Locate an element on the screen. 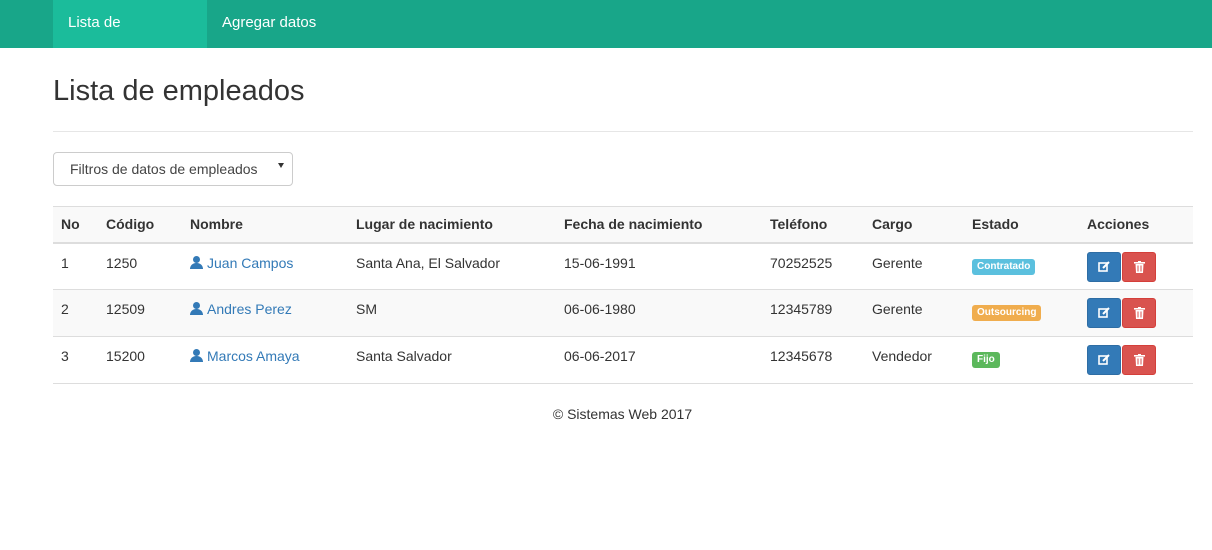  cell-lugar: SM is located at coordinates (452, 313).